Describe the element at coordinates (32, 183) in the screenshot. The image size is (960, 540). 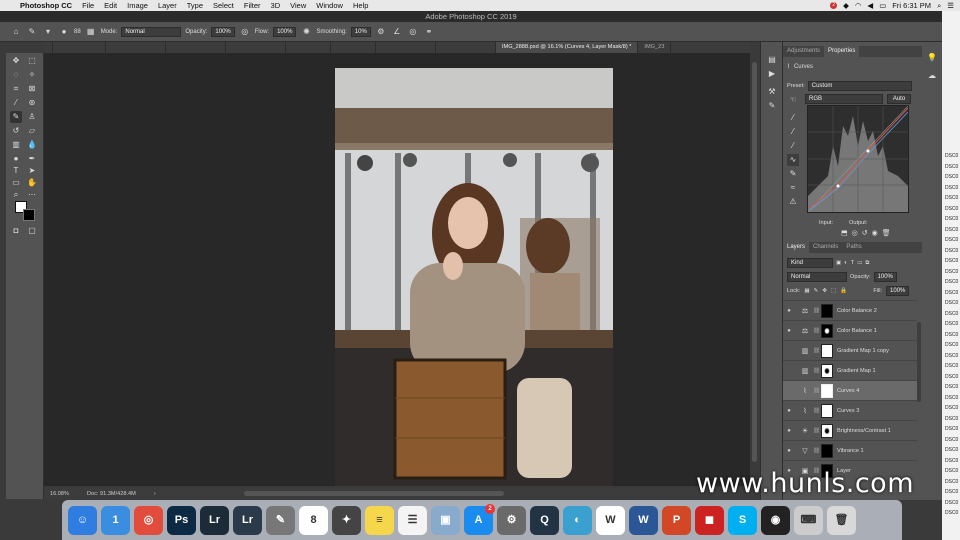
I see `hand-tool-icon: ✋` at that location.